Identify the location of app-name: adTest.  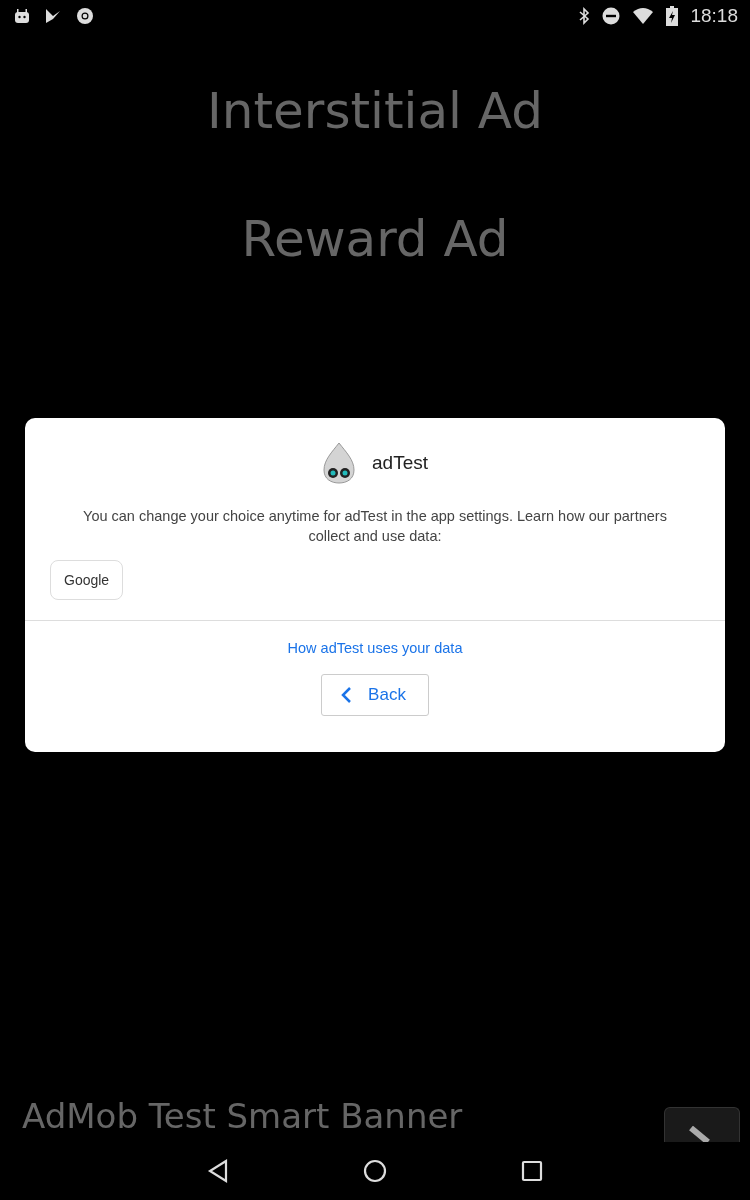
(400, 463).